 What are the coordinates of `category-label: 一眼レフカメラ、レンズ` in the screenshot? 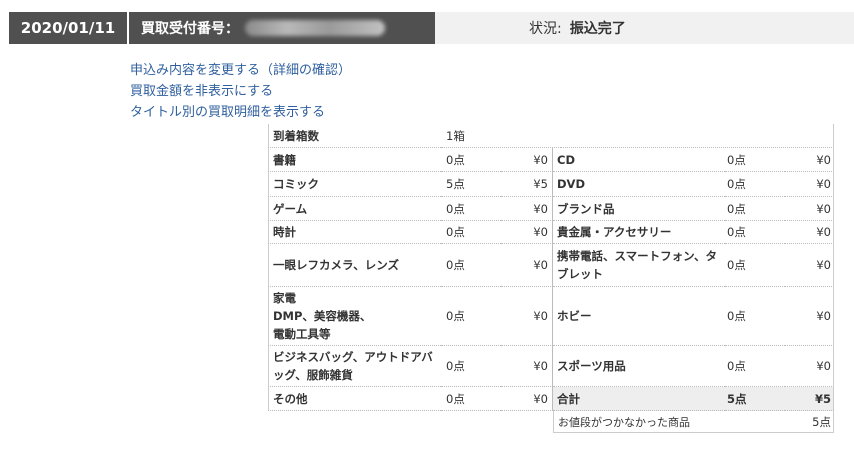 It's located at (354, 265).